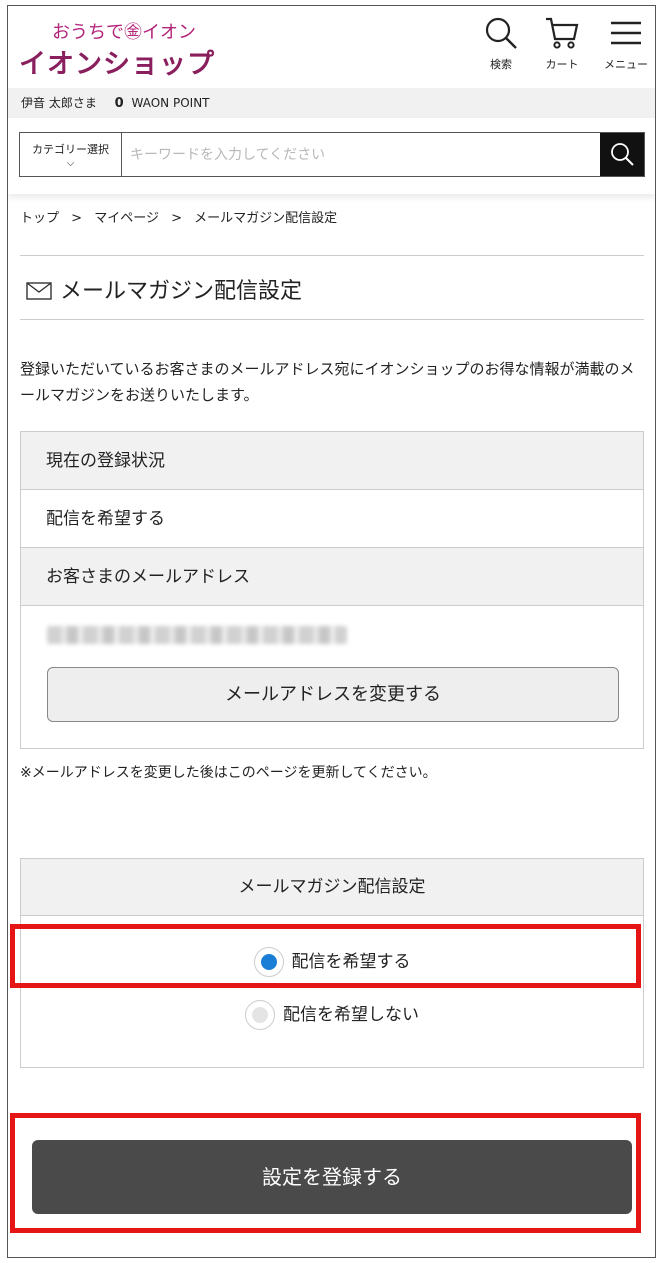 The image size is (662, 1263). Describe the element at coordinates (332, 519) in the screenshot. I see `status-value: 配信を希望する` at that location.